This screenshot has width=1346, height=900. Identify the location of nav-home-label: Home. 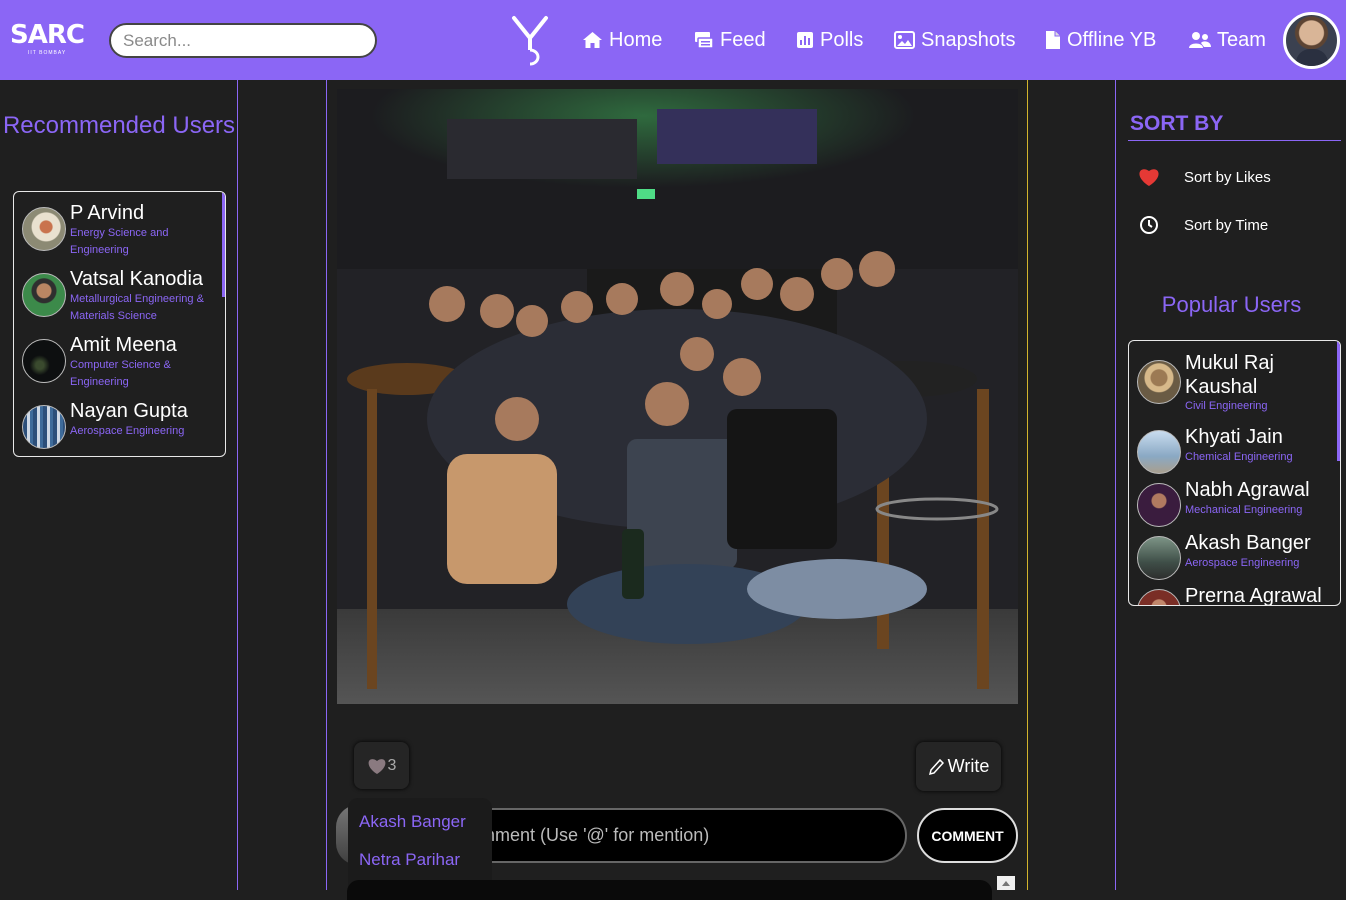
(636, 39).